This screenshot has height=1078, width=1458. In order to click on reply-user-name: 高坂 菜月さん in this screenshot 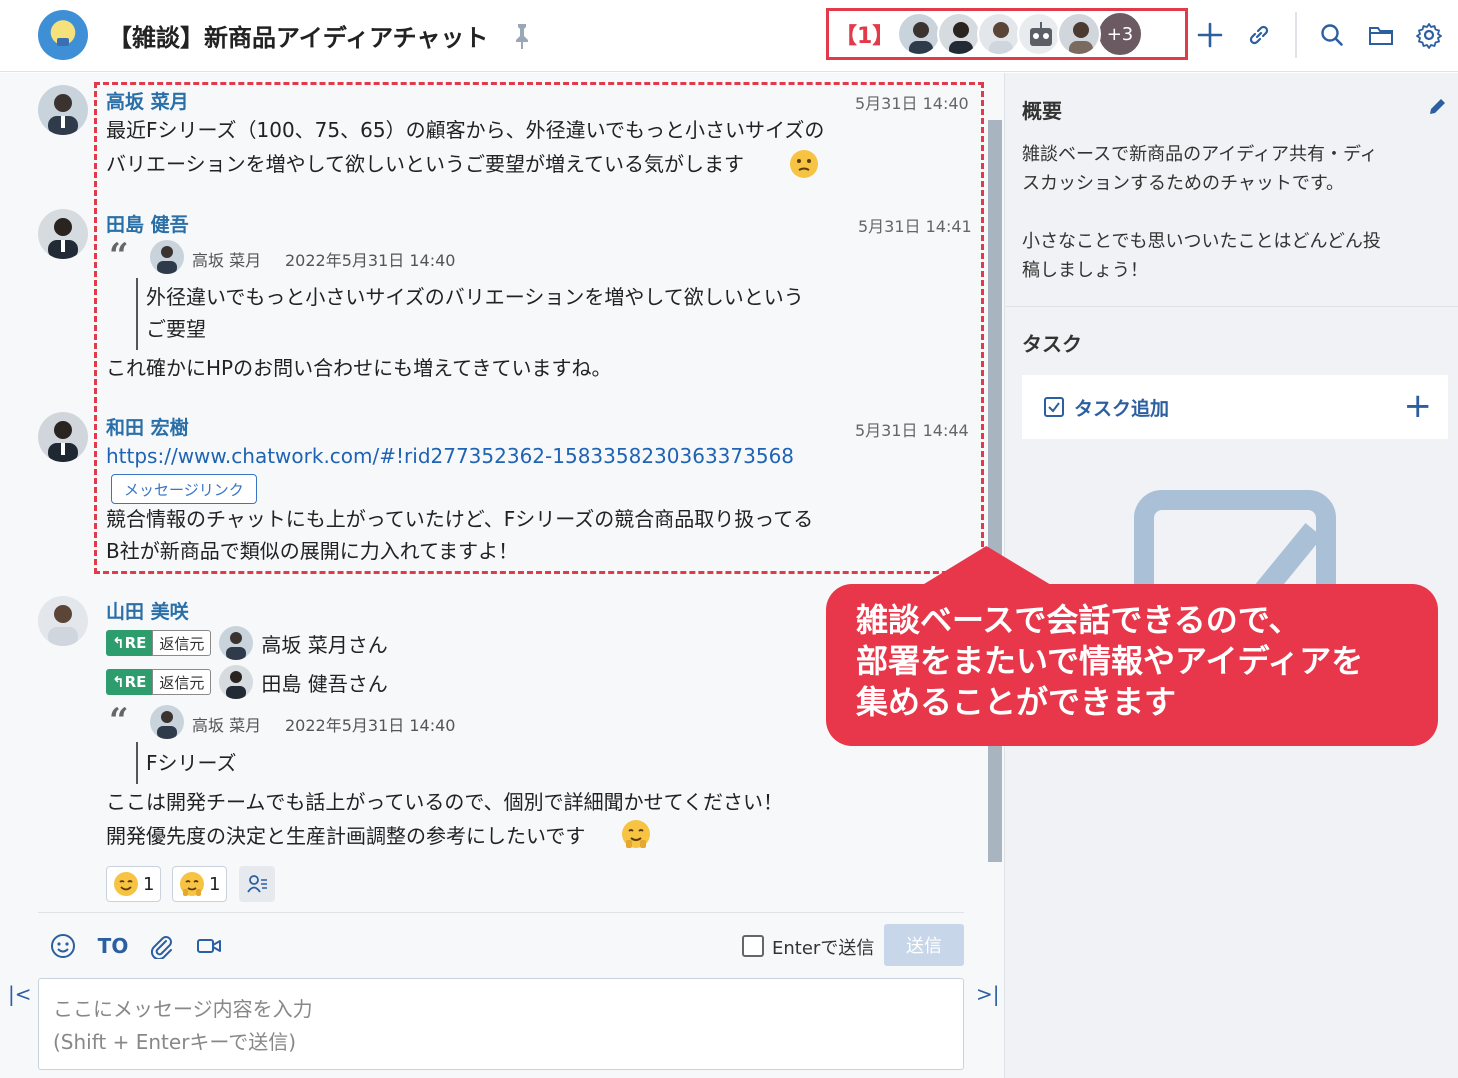, I will do `click(324, 644)`.